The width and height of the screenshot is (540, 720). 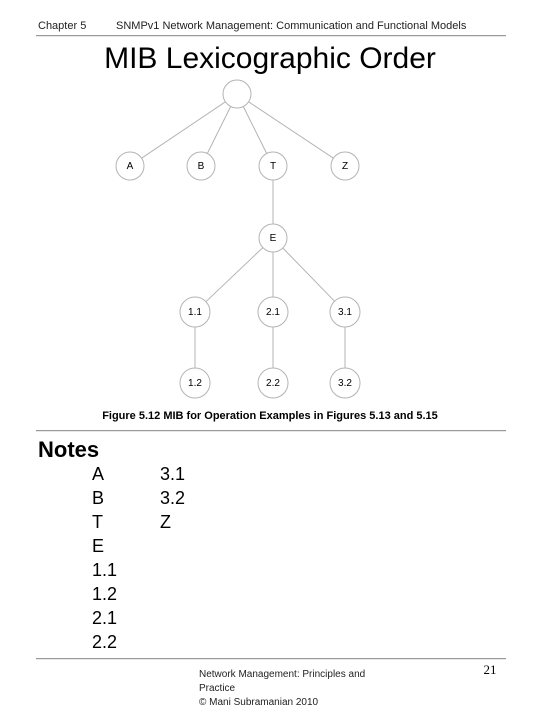 I want to click on tree-node-circle-b, so click(x=201, y=166).